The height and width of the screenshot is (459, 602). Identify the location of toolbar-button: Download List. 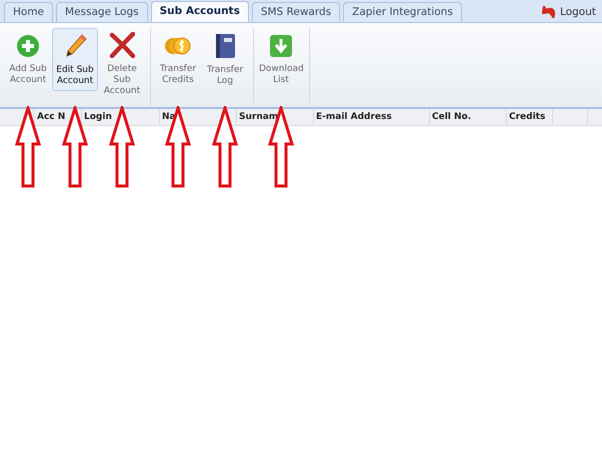
(281, 59).